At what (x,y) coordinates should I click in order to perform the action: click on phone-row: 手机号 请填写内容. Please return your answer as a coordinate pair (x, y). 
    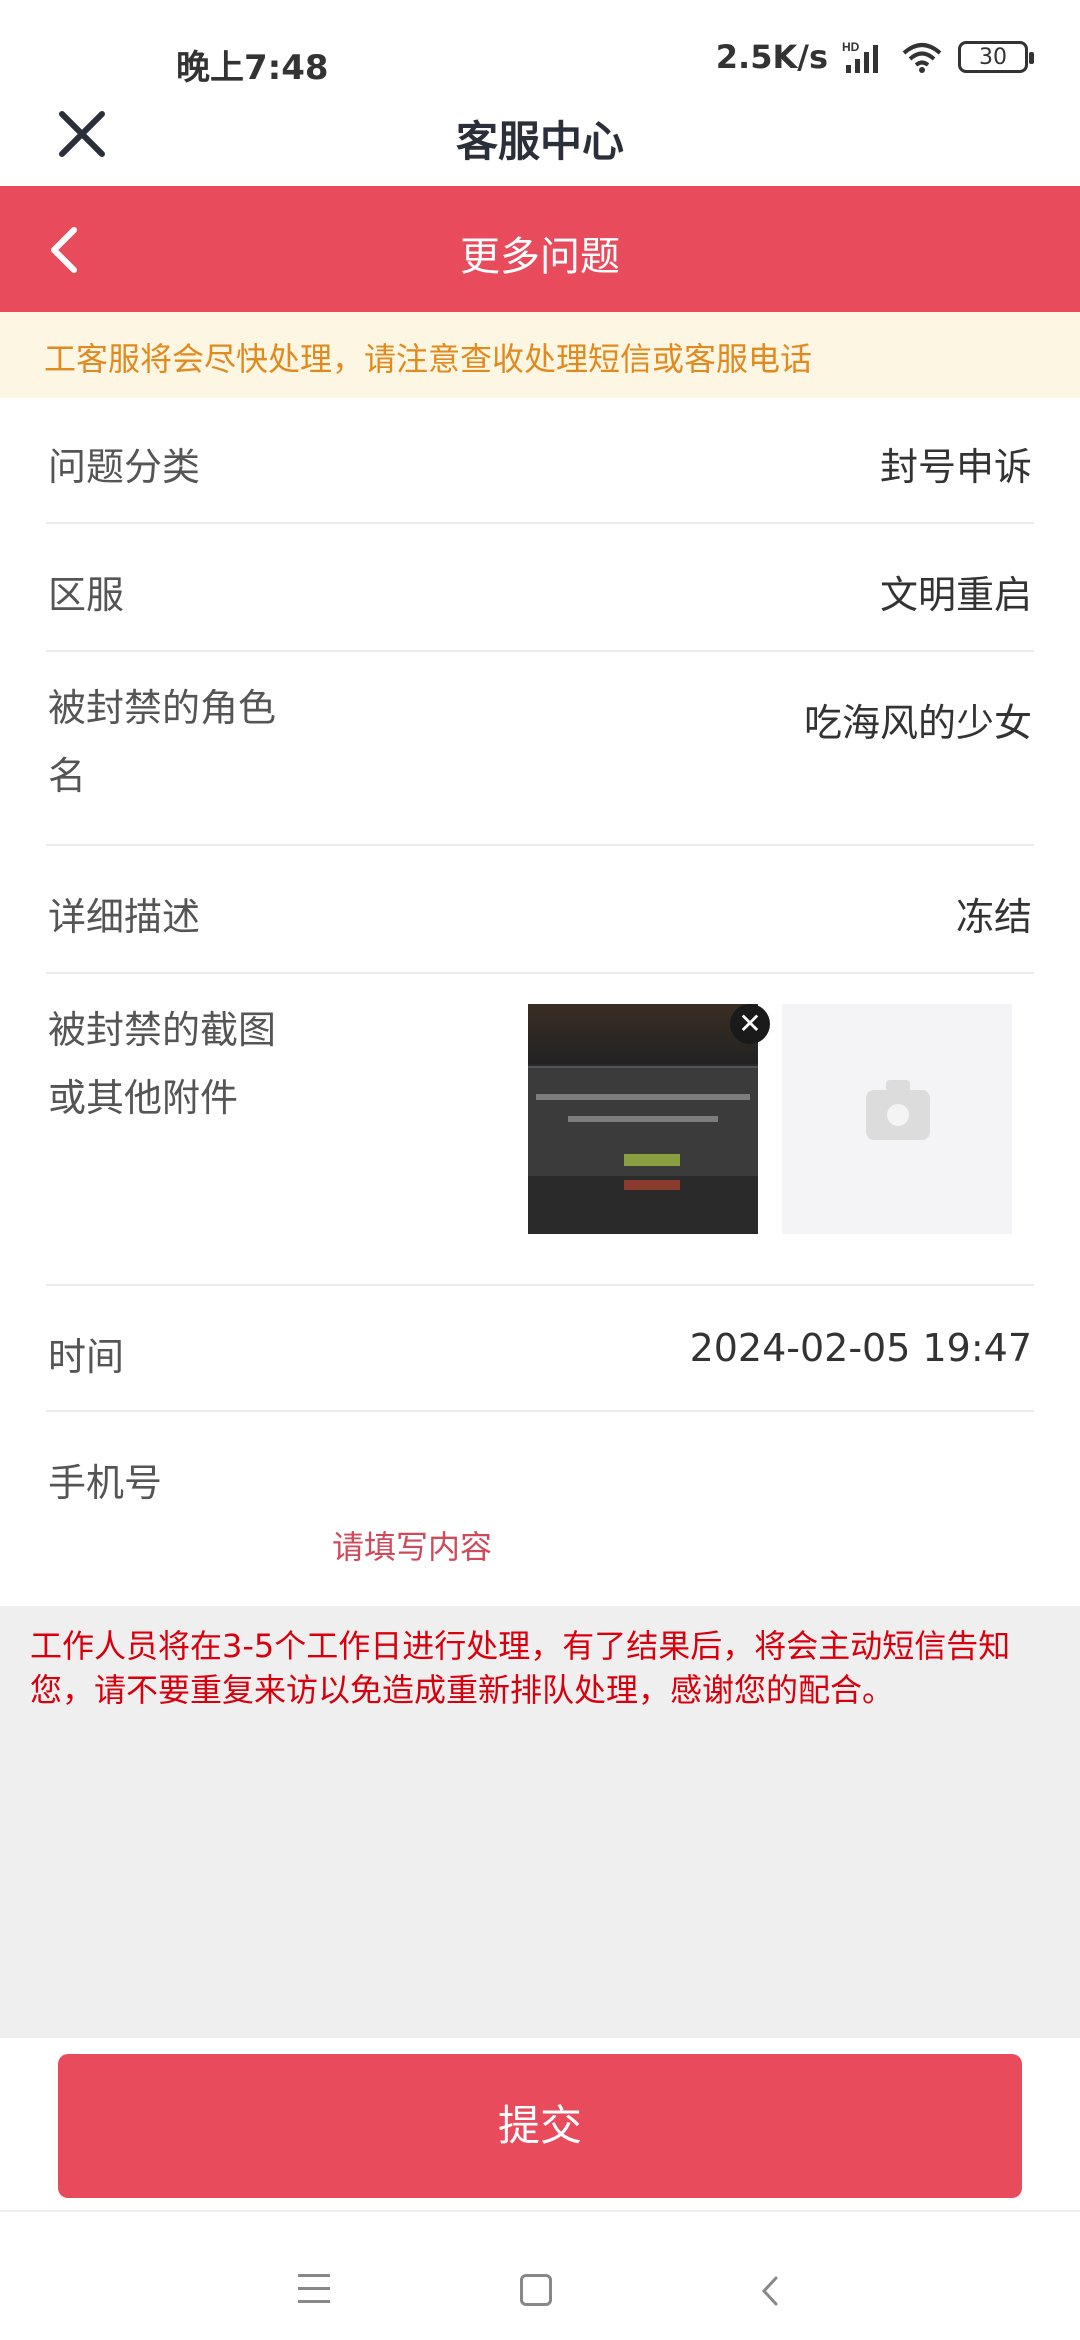
    Looking at the image, I should click on (540, 1510).